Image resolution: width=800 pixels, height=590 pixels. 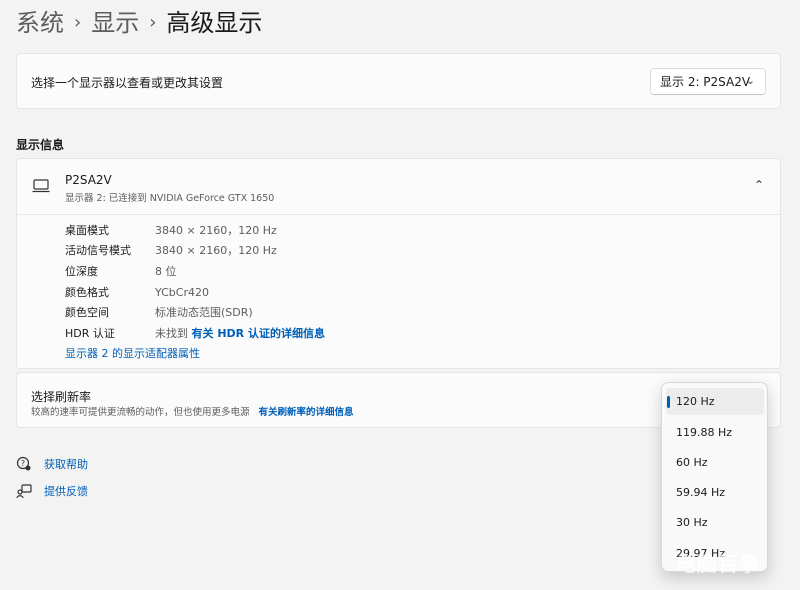 What do you see at coordinates (398, 81) in the screenshot?
I see `display-select-card: 选择一个显示器以查看或更改其设置 显示 2: P2SA2V ⌄` at bounding box center [398, 81].